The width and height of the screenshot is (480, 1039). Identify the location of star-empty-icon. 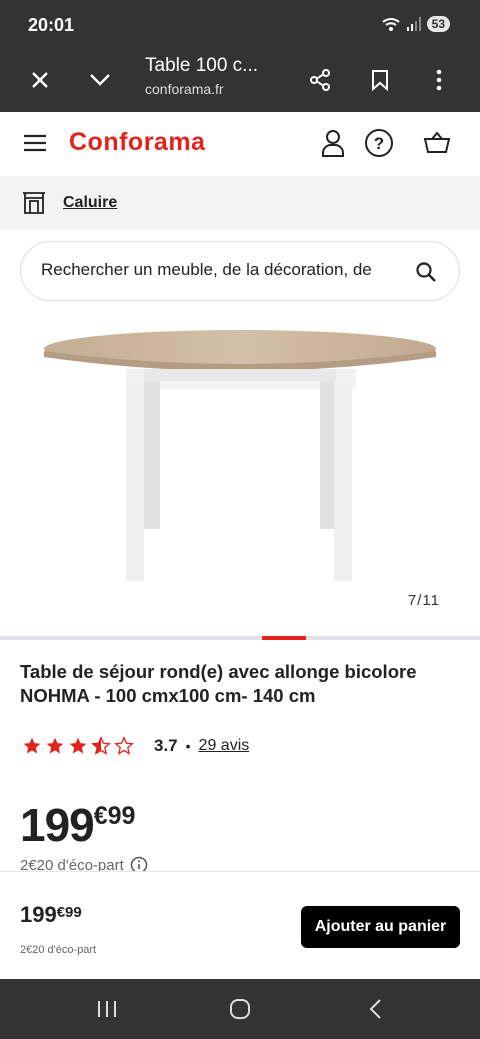
(124, 745).